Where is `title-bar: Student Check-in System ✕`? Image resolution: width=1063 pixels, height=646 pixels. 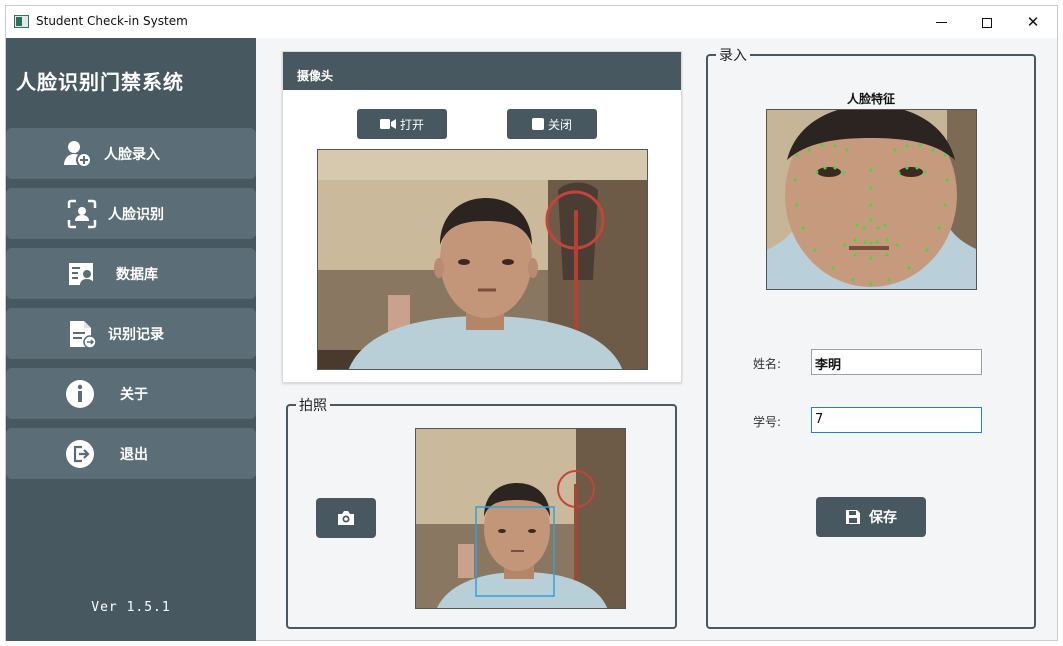
title-bar: Student Check-in System ✕ is located at coordinates (531, 22).